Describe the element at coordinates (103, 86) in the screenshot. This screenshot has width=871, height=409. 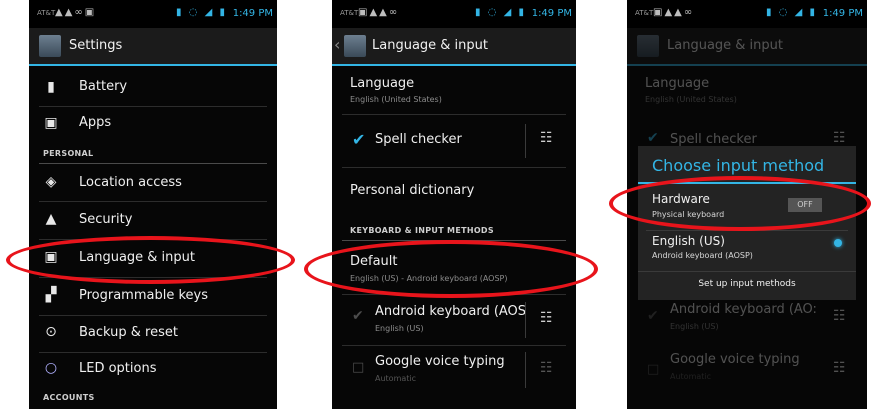
I see `settings-item-label: Battery` at that location.